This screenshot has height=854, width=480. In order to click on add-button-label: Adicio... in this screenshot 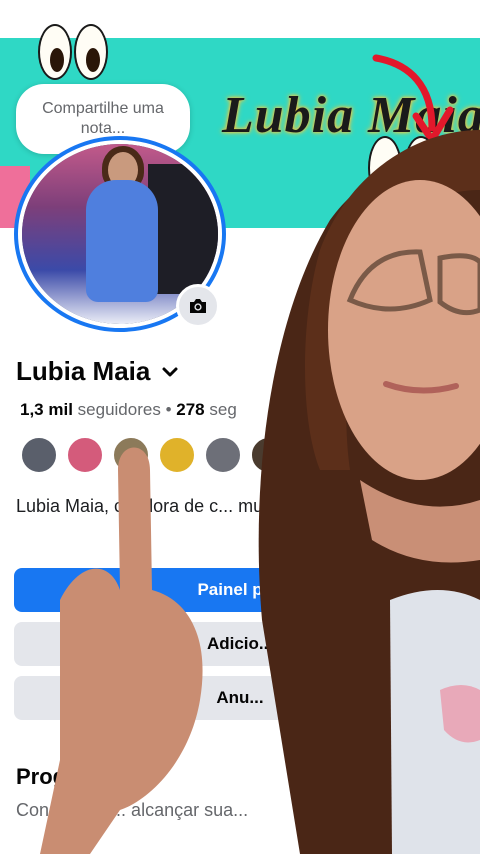, I will do `click(240, 643)`.